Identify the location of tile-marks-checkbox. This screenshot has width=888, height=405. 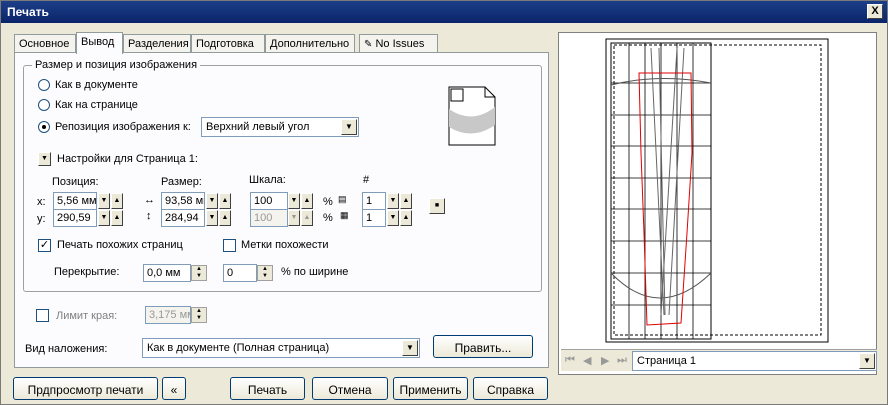
(229, 245).